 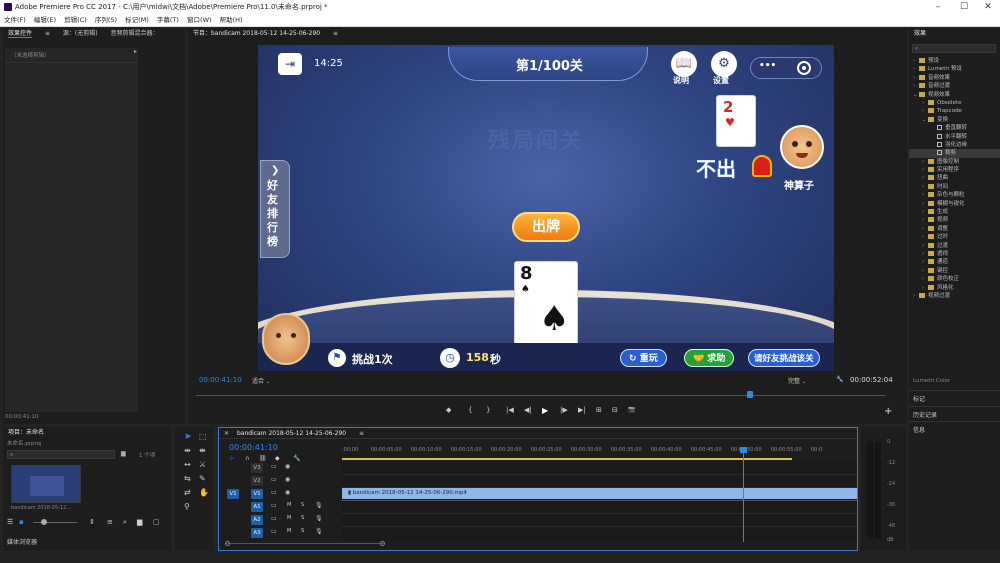 I want to click on effect-tree-item: › Trapcode, so click(x=954, y=111).